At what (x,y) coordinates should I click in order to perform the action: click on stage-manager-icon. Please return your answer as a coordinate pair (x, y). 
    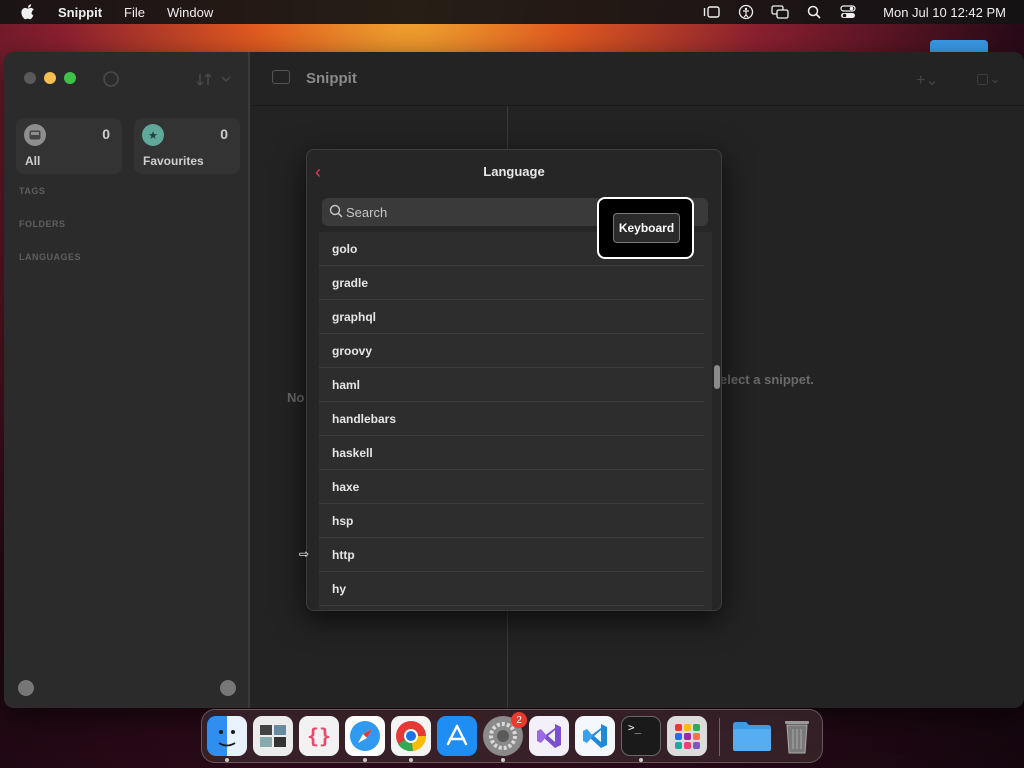
    Looking at the image, I should click on (712, 12).